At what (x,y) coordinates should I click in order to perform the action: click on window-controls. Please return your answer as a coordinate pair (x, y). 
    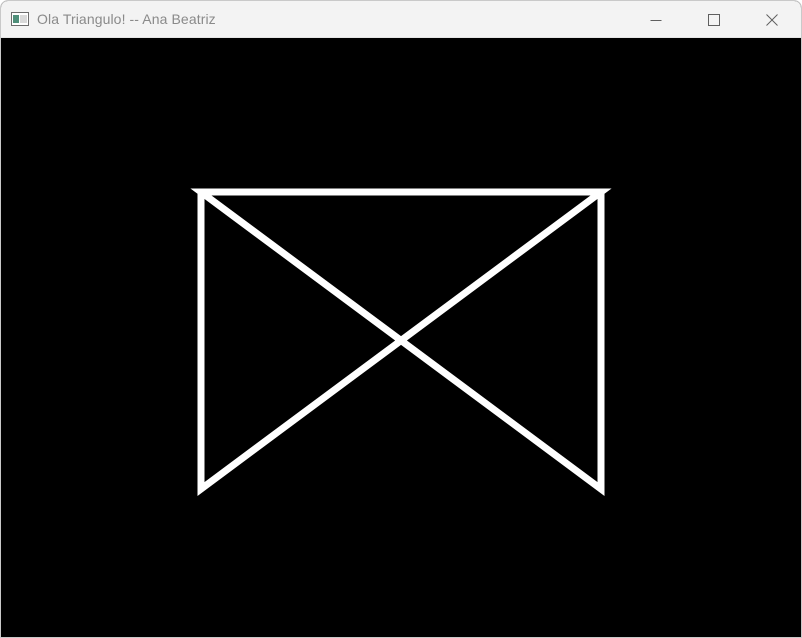
    Looking at the image, I should click on (714, 19).